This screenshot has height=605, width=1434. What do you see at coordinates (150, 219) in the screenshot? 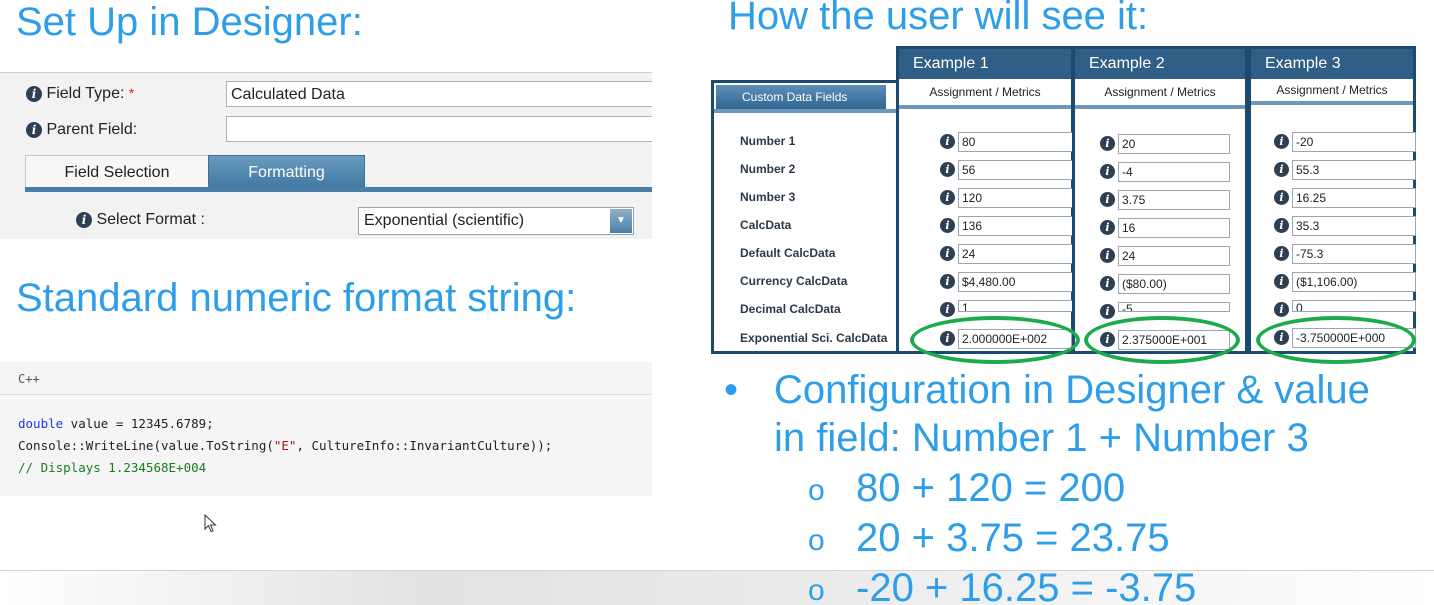
I see `select-format-label: Select Format :` at bounding box center [150, 219].